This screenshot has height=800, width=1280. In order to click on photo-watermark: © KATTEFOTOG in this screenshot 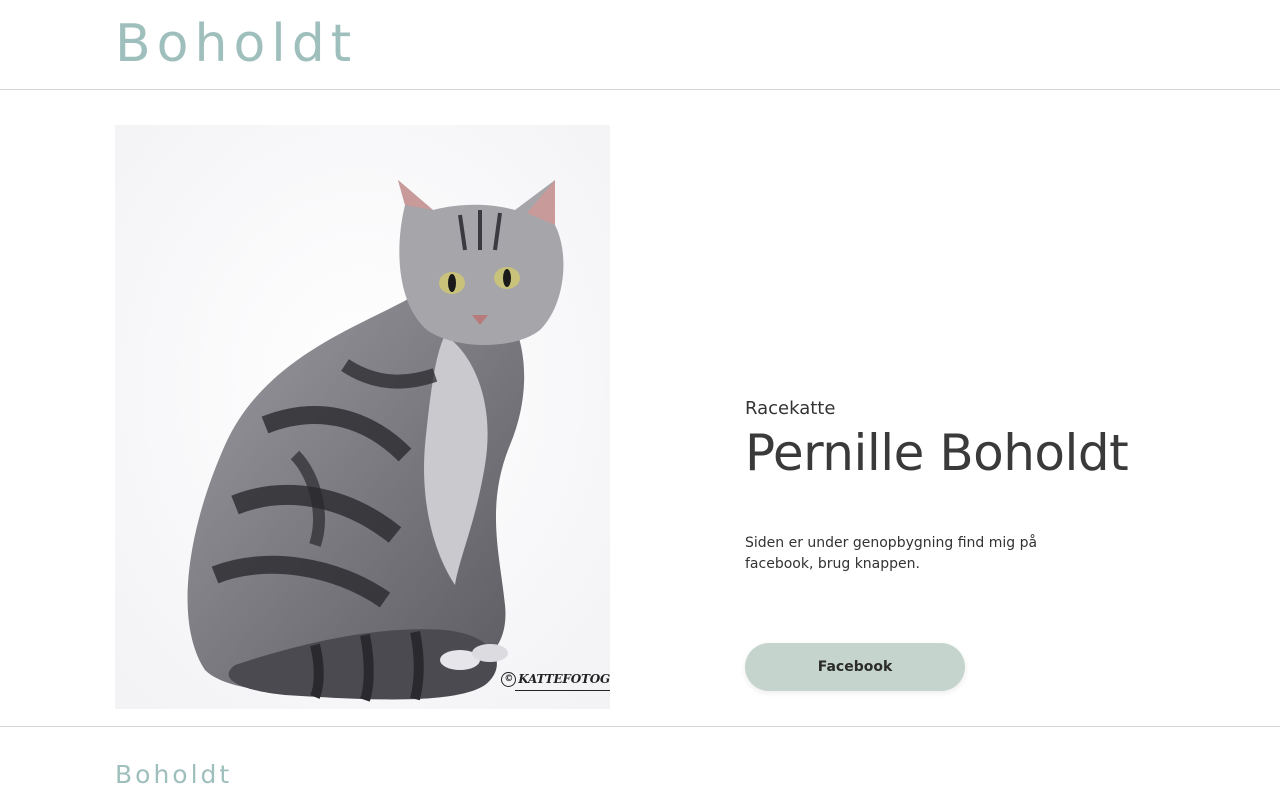, I will do `click(555, 681)`.